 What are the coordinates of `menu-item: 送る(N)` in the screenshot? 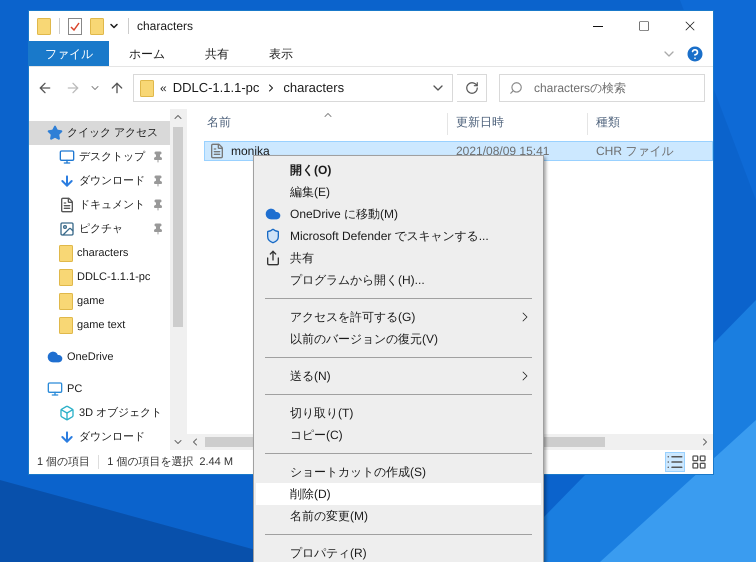 It's located at (398, 376).